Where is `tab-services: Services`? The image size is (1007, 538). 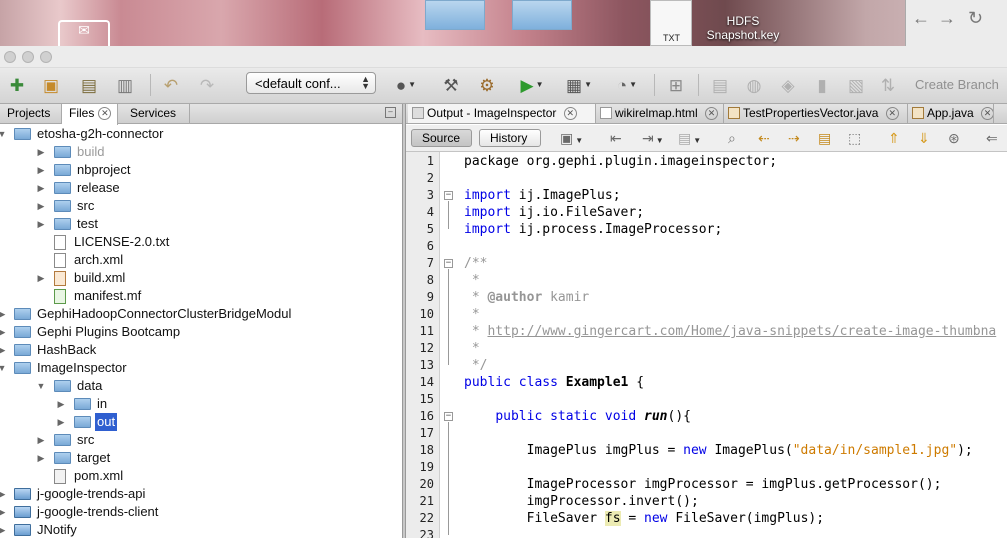 tab-services: Services is located at coordinates (154, 114).